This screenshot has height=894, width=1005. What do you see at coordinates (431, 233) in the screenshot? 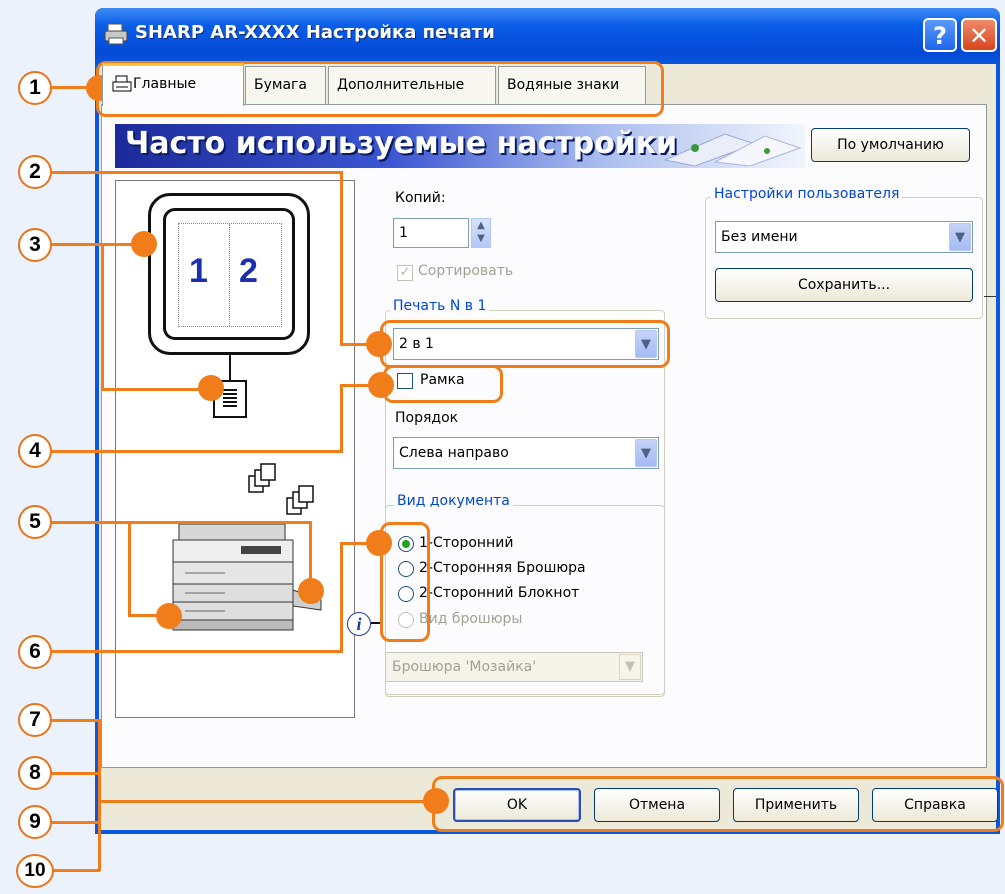
I see `copies-input: 1` at bounding box center [431, 233].